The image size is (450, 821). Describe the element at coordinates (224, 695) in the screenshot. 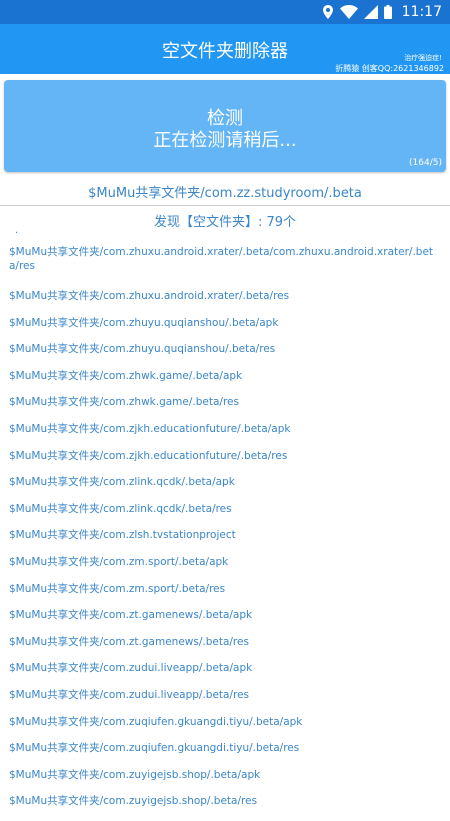

I see `list-item: $MuMu共享文件夹/com.zudui.liveapp/.beta/res` at that location.